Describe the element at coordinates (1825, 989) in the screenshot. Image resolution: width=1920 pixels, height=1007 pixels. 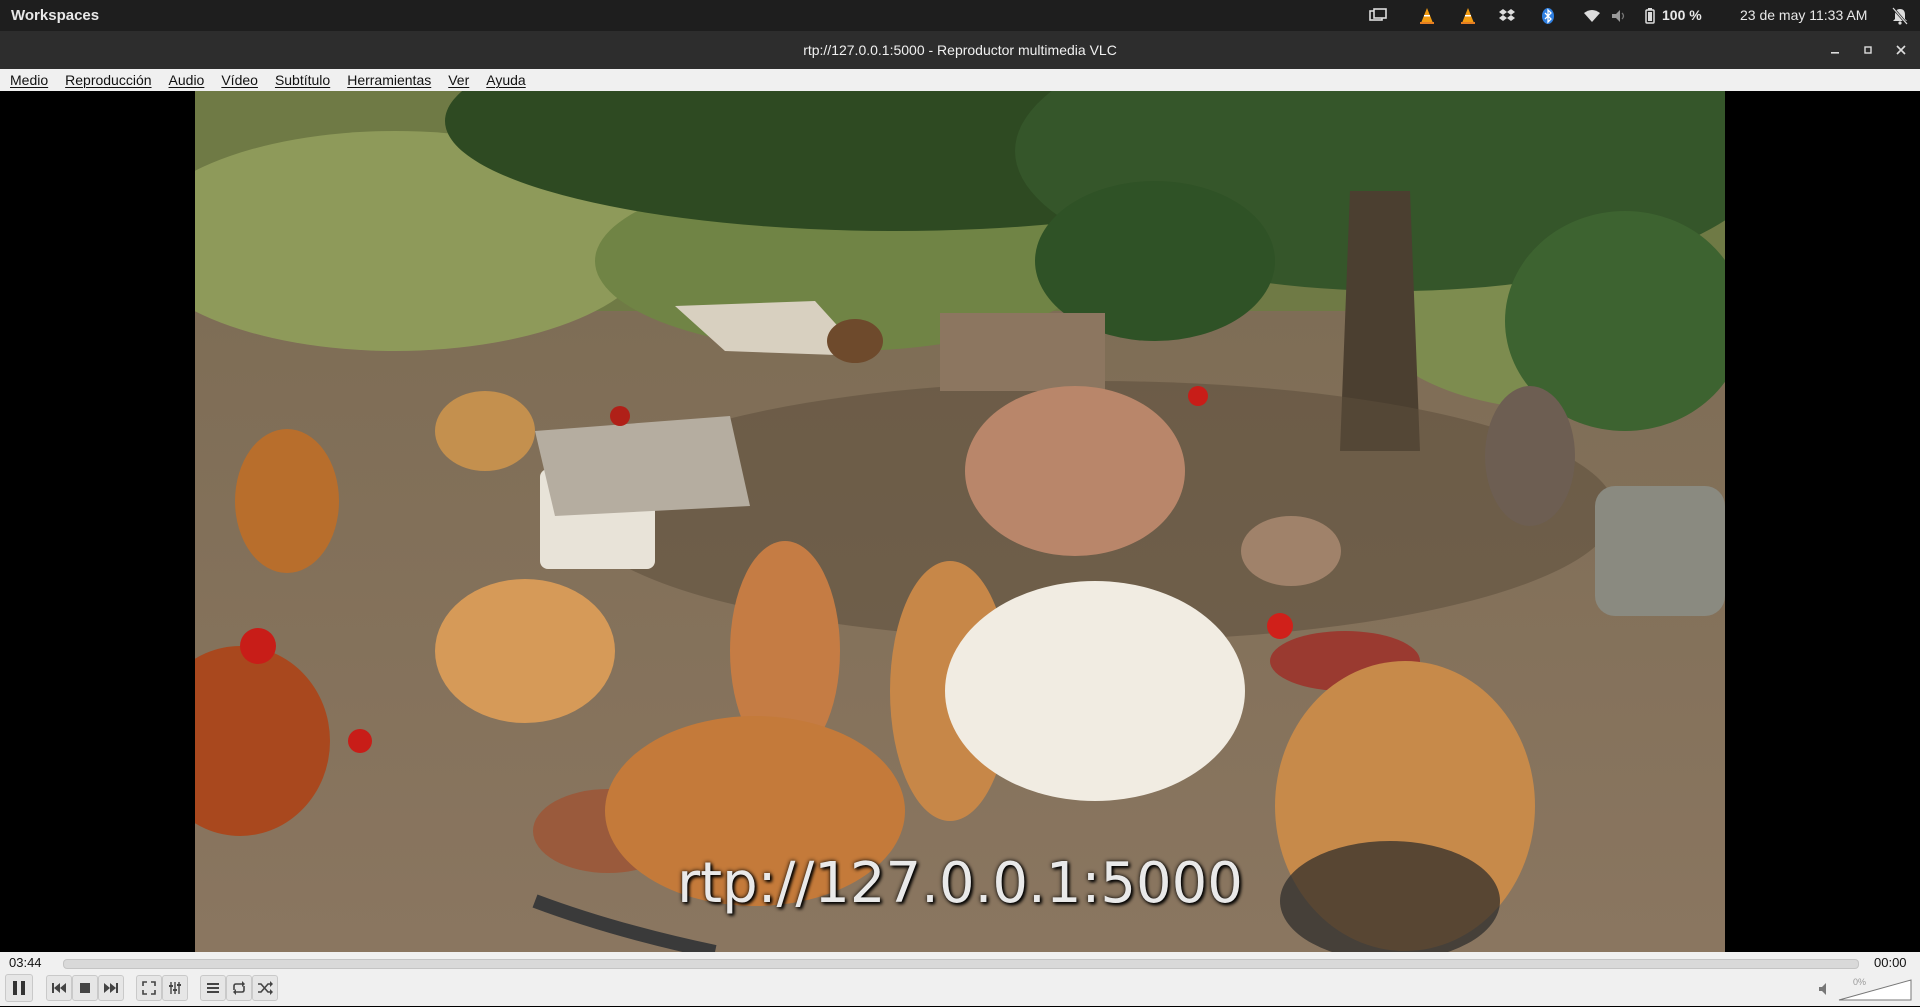
I see `mute-icon` at that location.